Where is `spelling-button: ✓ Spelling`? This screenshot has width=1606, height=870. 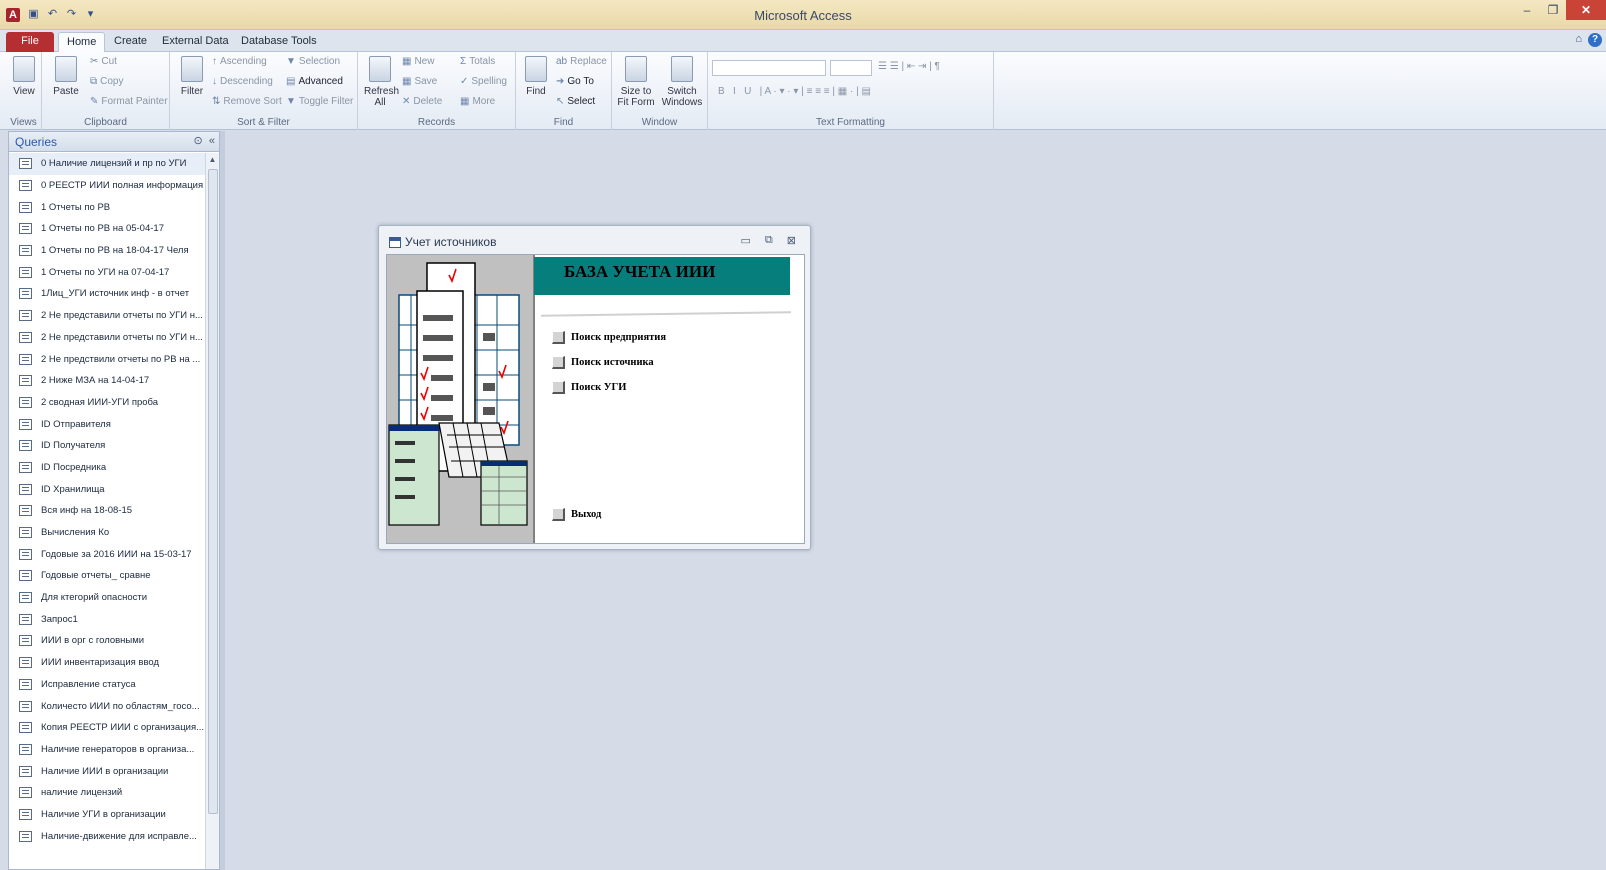
spelling-button: ✓ Spelling is located at coordinates (483, 81).